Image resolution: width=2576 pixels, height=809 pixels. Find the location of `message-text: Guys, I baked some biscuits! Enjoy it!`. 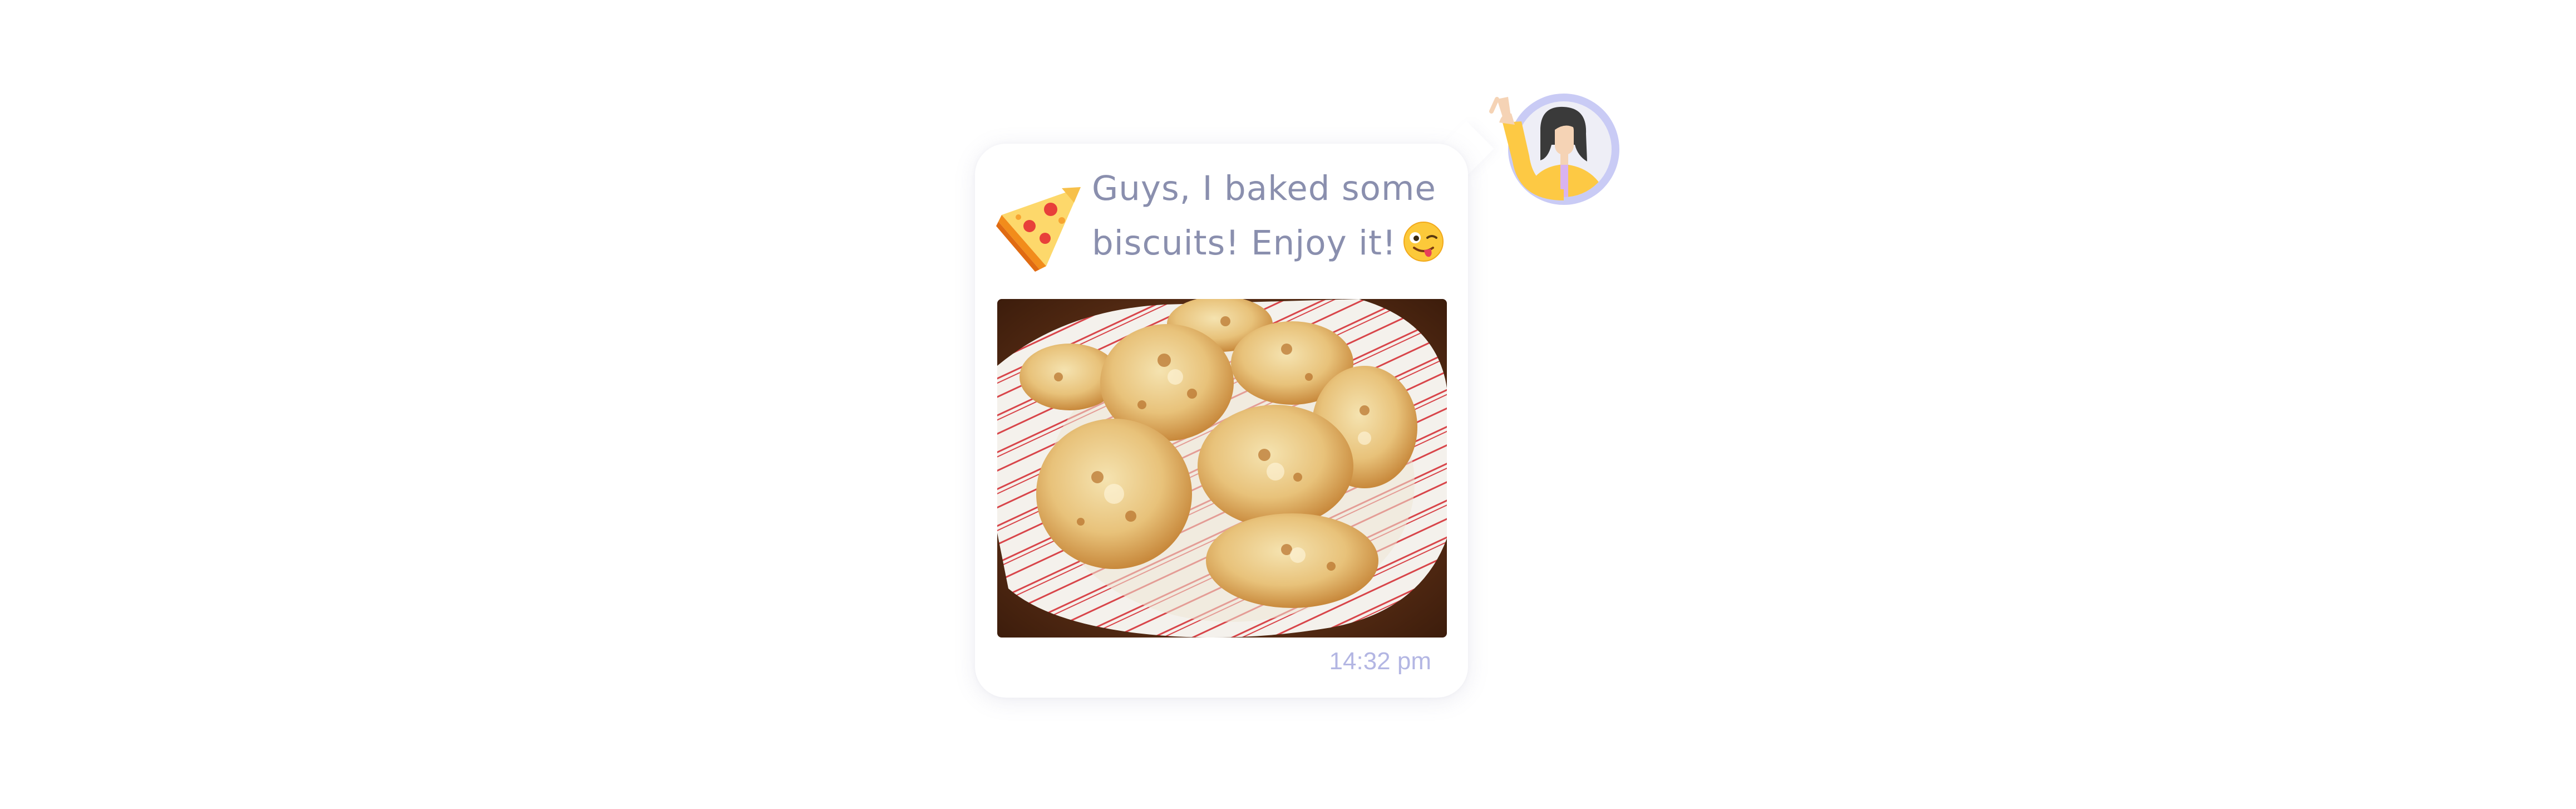

message-text: Guys, I baked some biscuits! Enjoy it! is located at coordinates (1270, 216).